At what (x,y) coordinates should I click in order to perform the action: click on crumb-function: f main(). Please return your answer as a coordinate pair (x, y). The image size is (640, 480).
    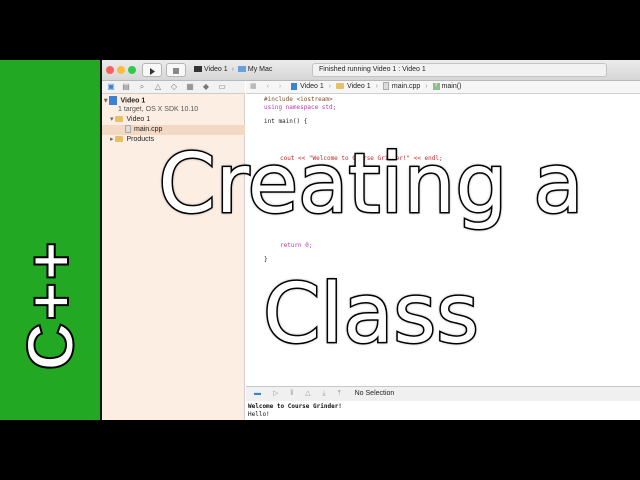
    Looking at the image, I should click on (447, 86).